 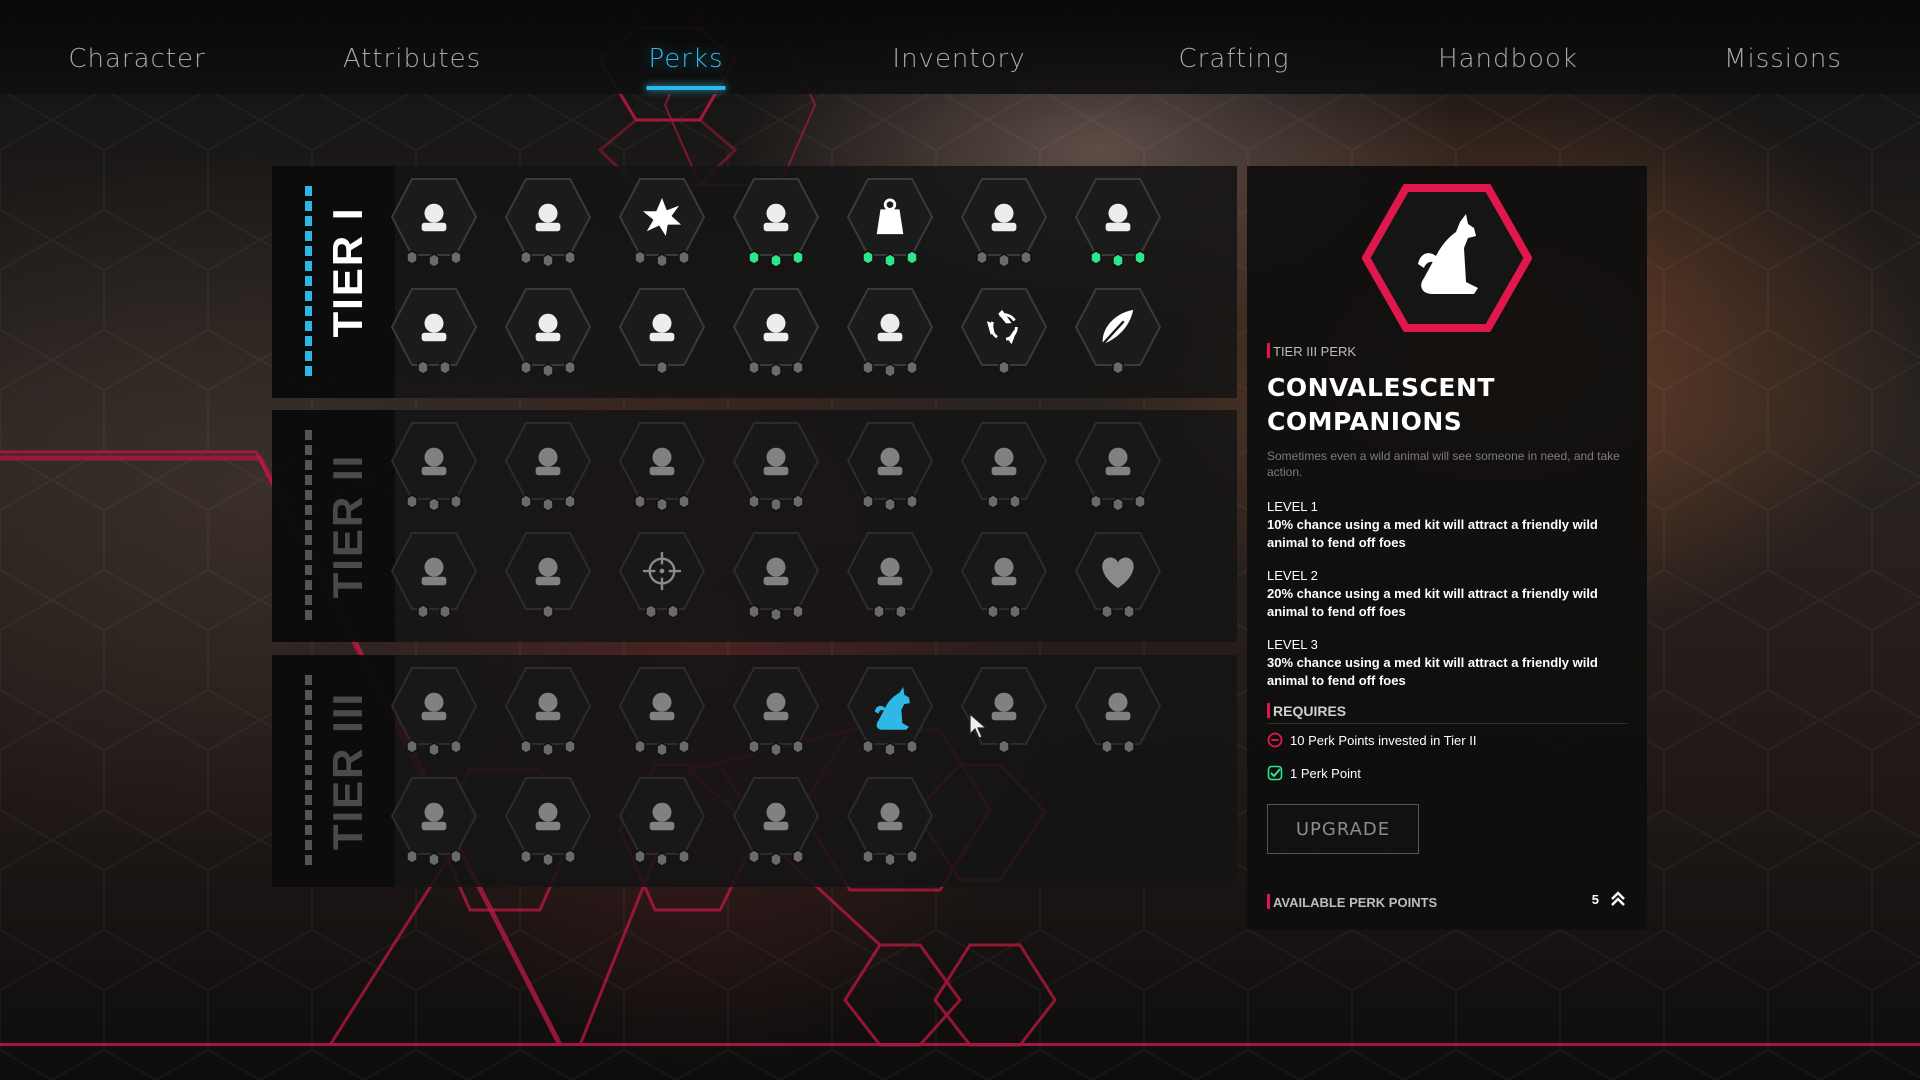 I want to click on perk-gauge-slot, so click(x=776, y=465).